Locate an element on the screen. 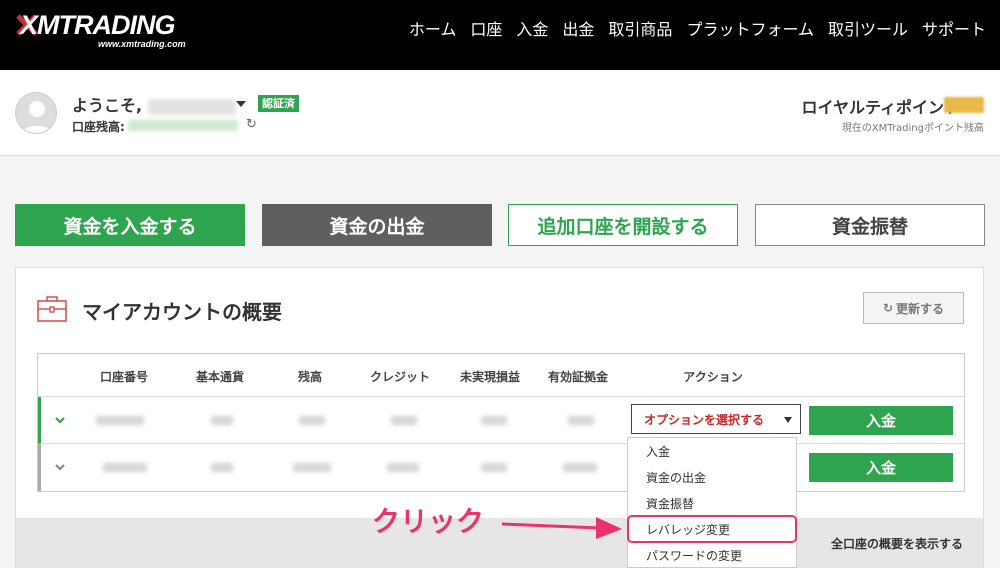  nav-tools: 取引ツール is located at coordinates (868, 30).